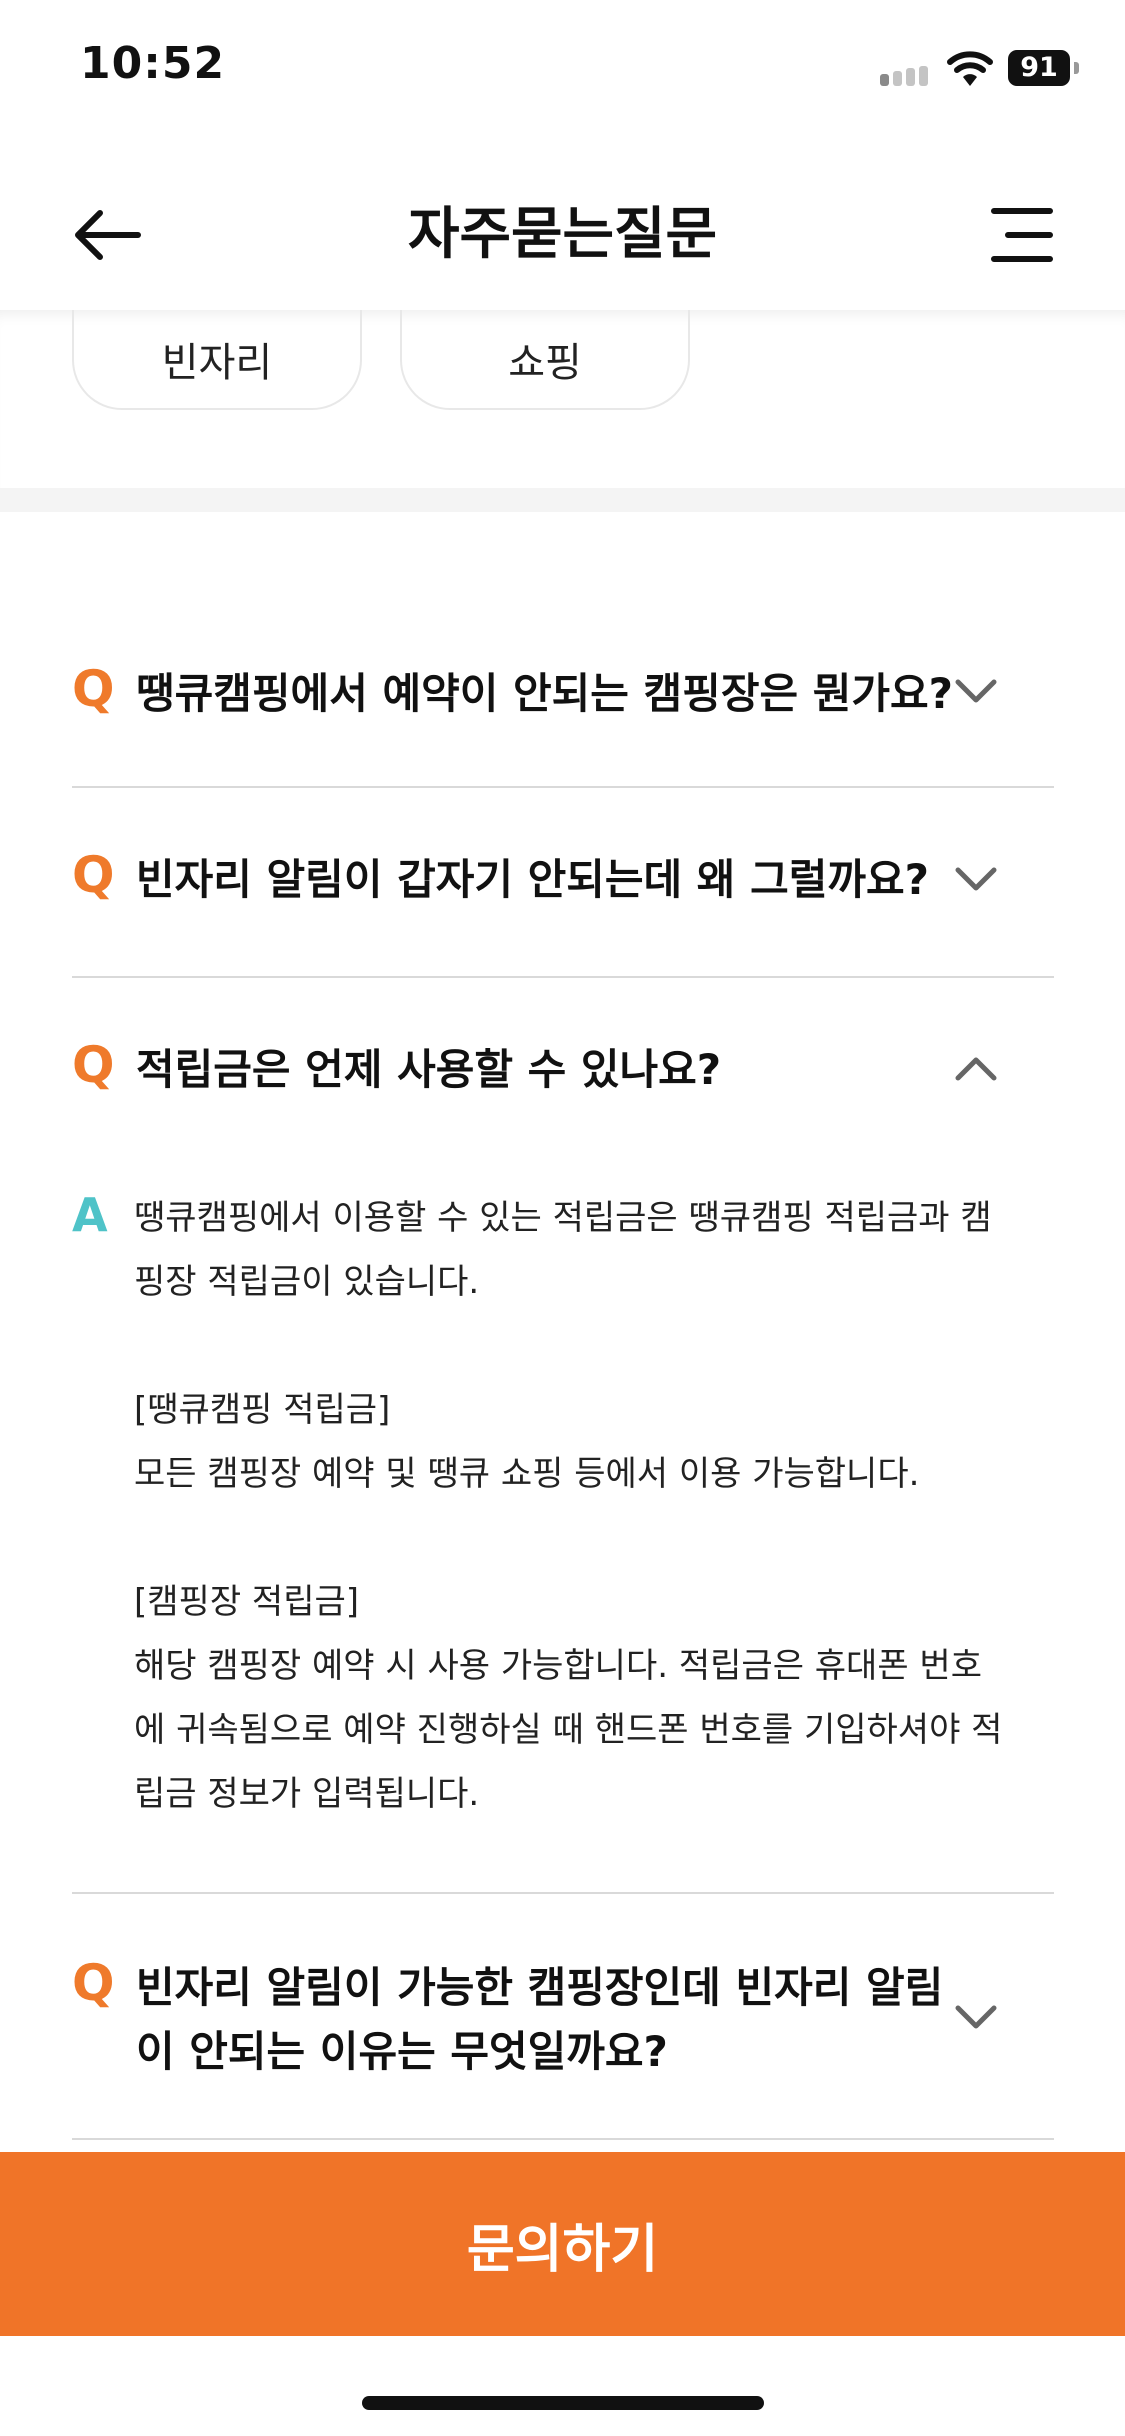 Image resolution: width=1125 pixels, height=2436 pixels. What do you see at coordinates (545, 360) in the screenshot?
I see `chip-shopping: 쇼핑` at bounding box center [545, 360].